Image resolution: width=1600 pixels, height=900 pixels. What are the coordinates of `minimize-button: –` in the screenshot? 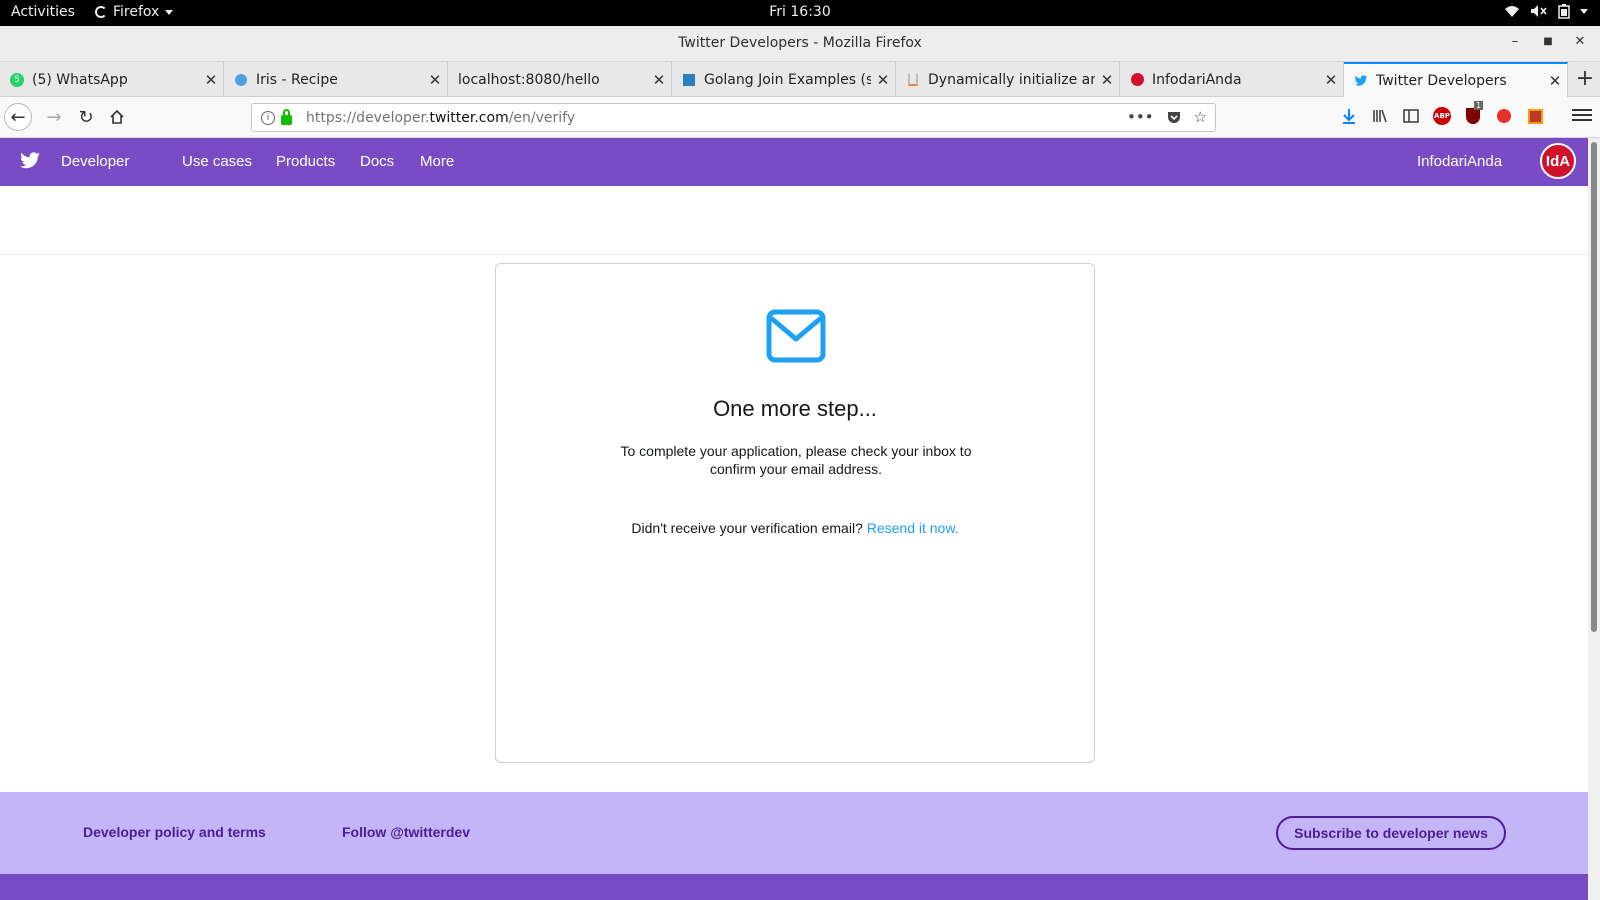 It's located at (1515, 41).